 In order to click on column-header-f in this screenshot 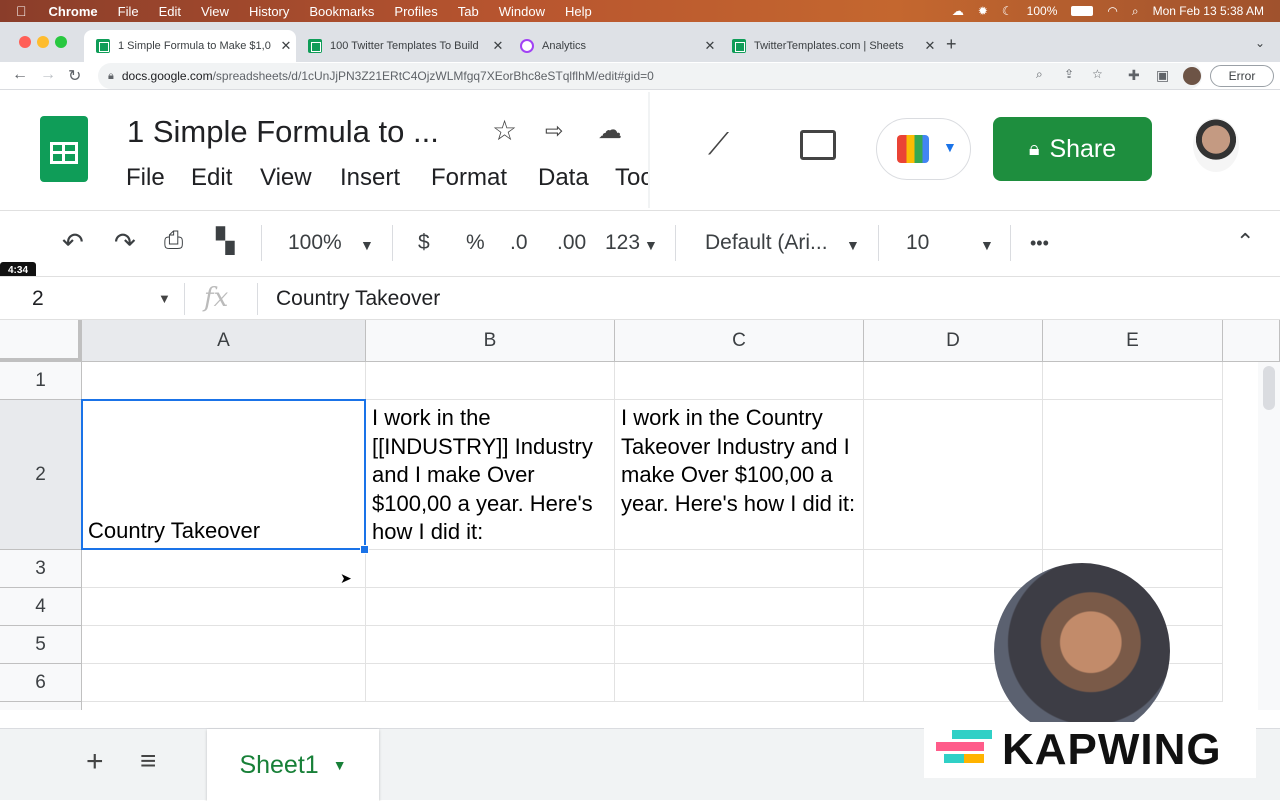, I will do `click(1251, 341)`.